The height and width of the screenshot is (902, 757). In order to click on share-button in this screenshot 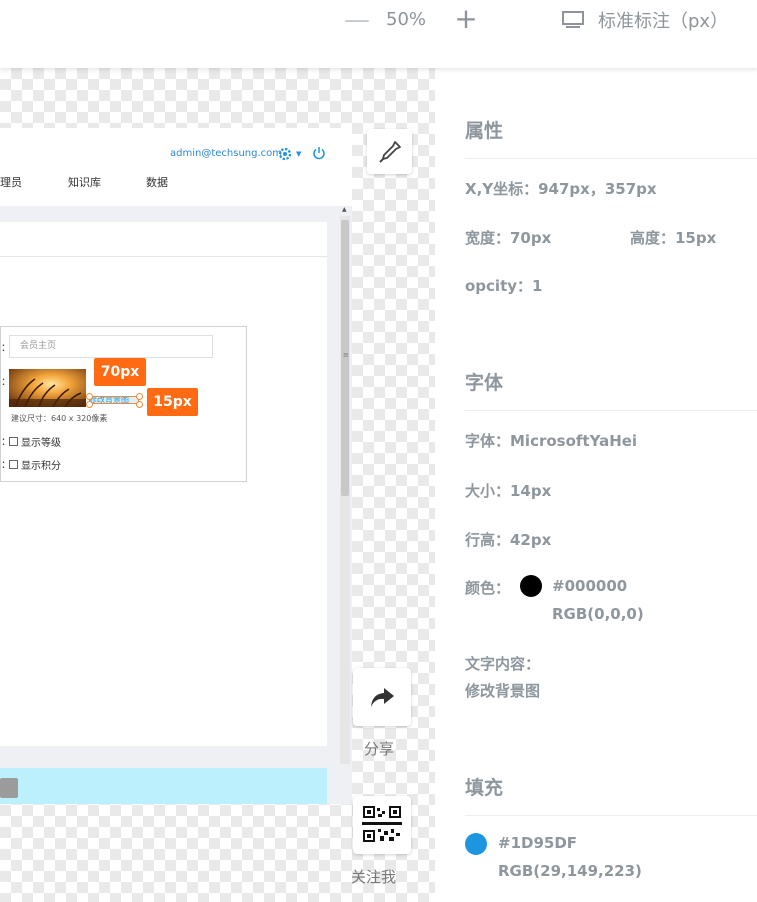, I will do `click(382, 697)`.